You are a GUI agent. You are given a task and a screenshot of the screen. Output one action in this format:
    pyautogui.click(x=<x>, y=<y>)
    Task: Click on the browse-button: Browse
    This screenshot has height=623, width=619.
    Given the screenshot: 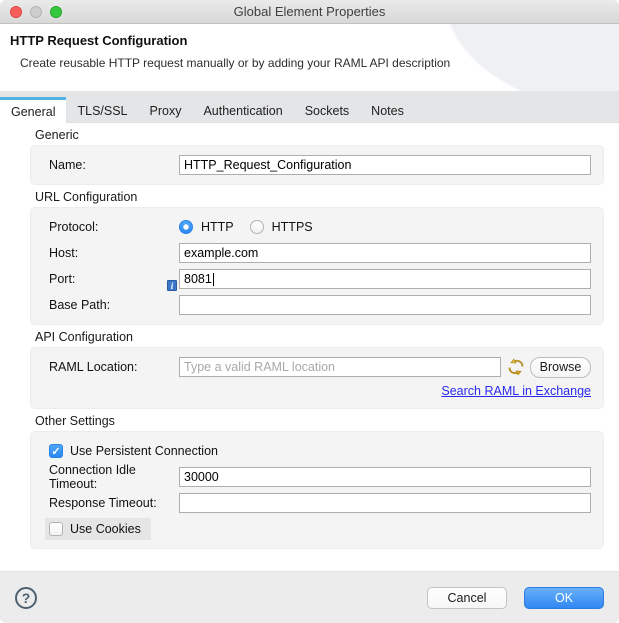 What is the action you would take?
    pyautogui.click(x=560, y=367)
    